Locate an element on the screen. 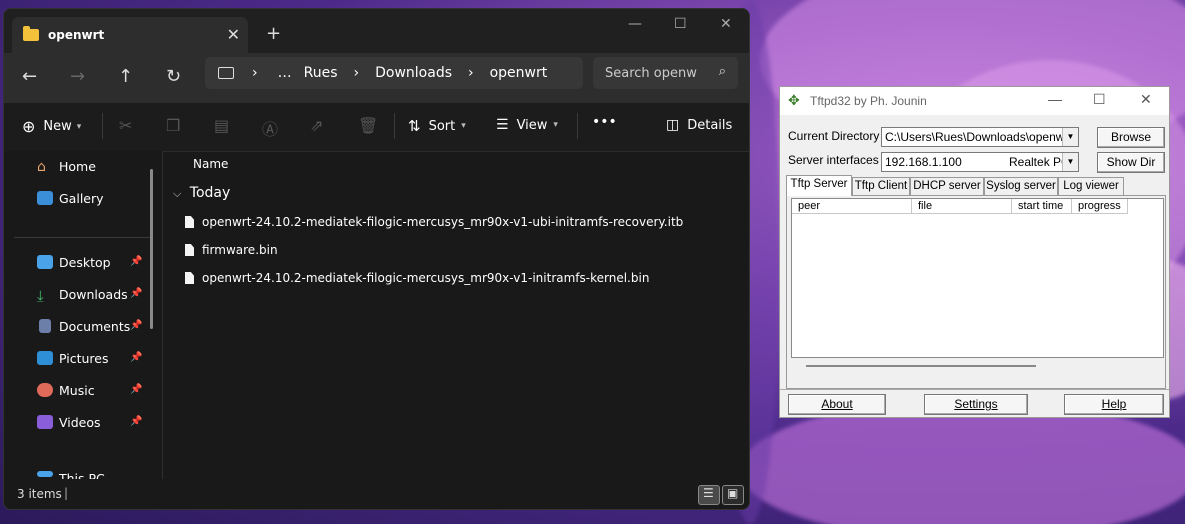 The image size is (1185, 524). browse-button: Browse is located at coordinates (1131, 137).